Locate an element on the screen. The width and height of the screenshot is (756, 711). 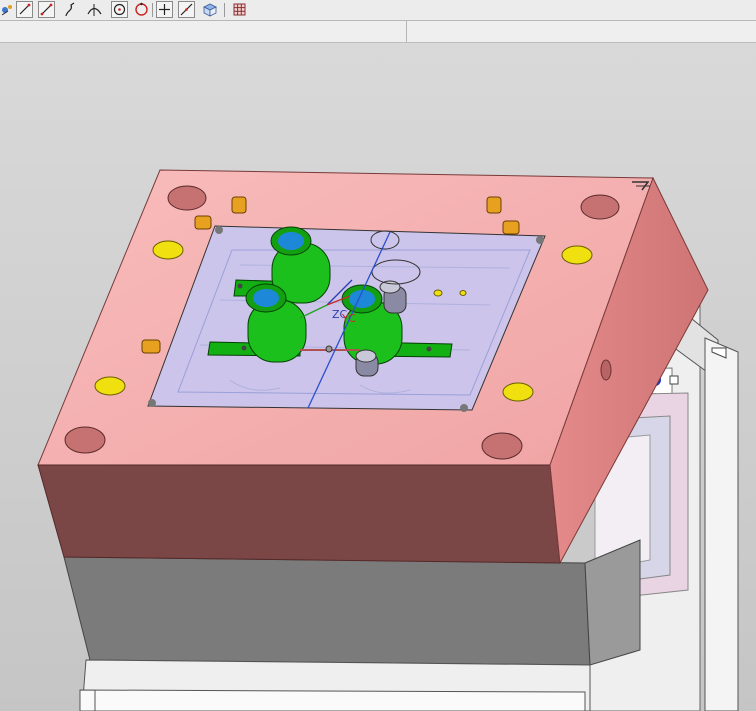
selection-filter-field is located at coordinates (203, 31).